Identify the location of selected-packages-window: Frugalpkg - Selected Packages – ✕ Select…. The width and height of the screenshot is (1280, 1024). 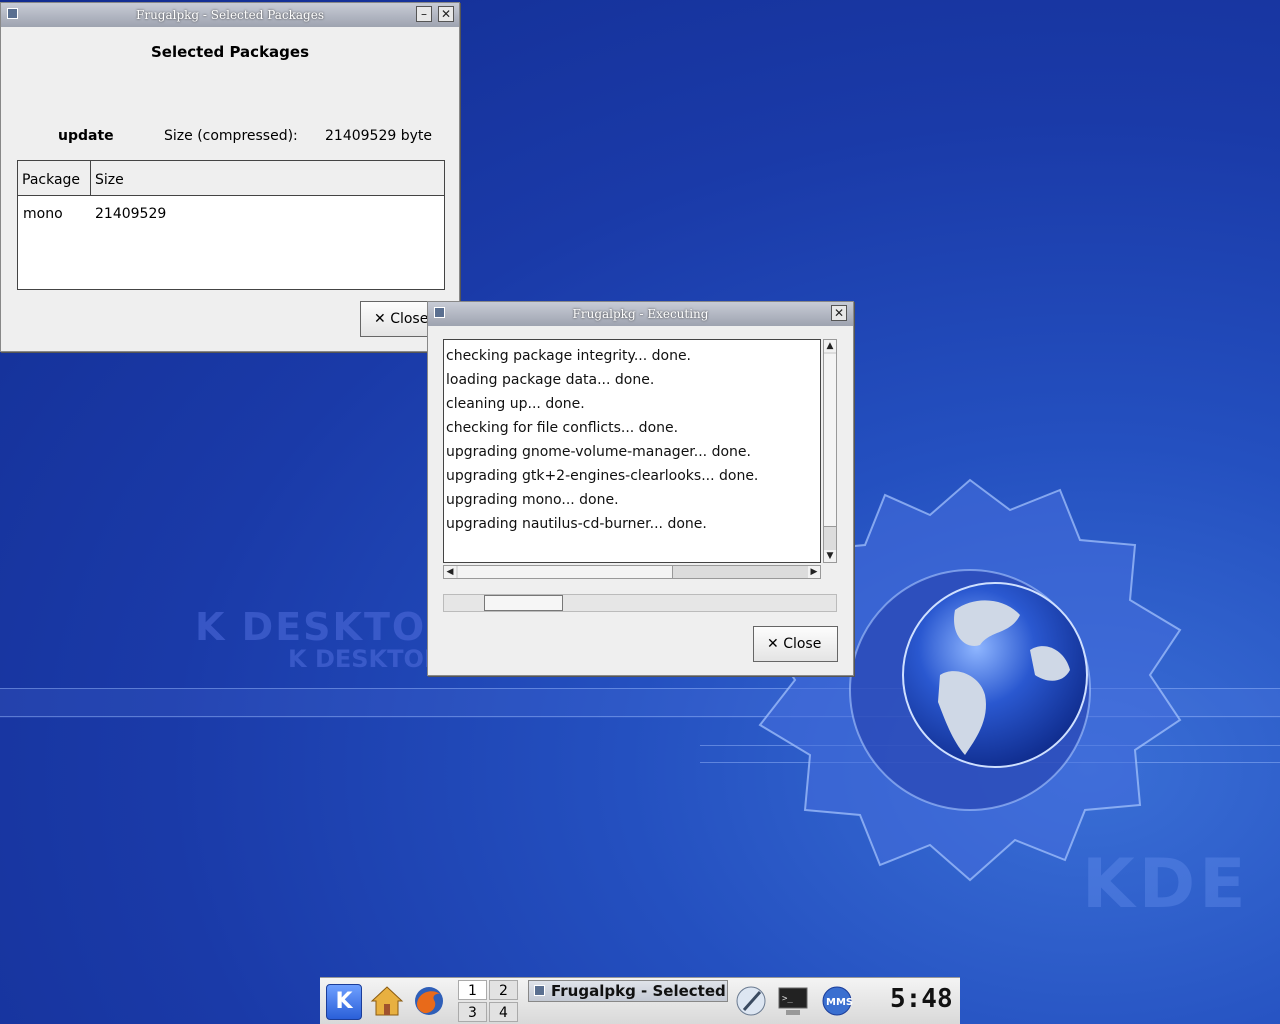
(230, 177).